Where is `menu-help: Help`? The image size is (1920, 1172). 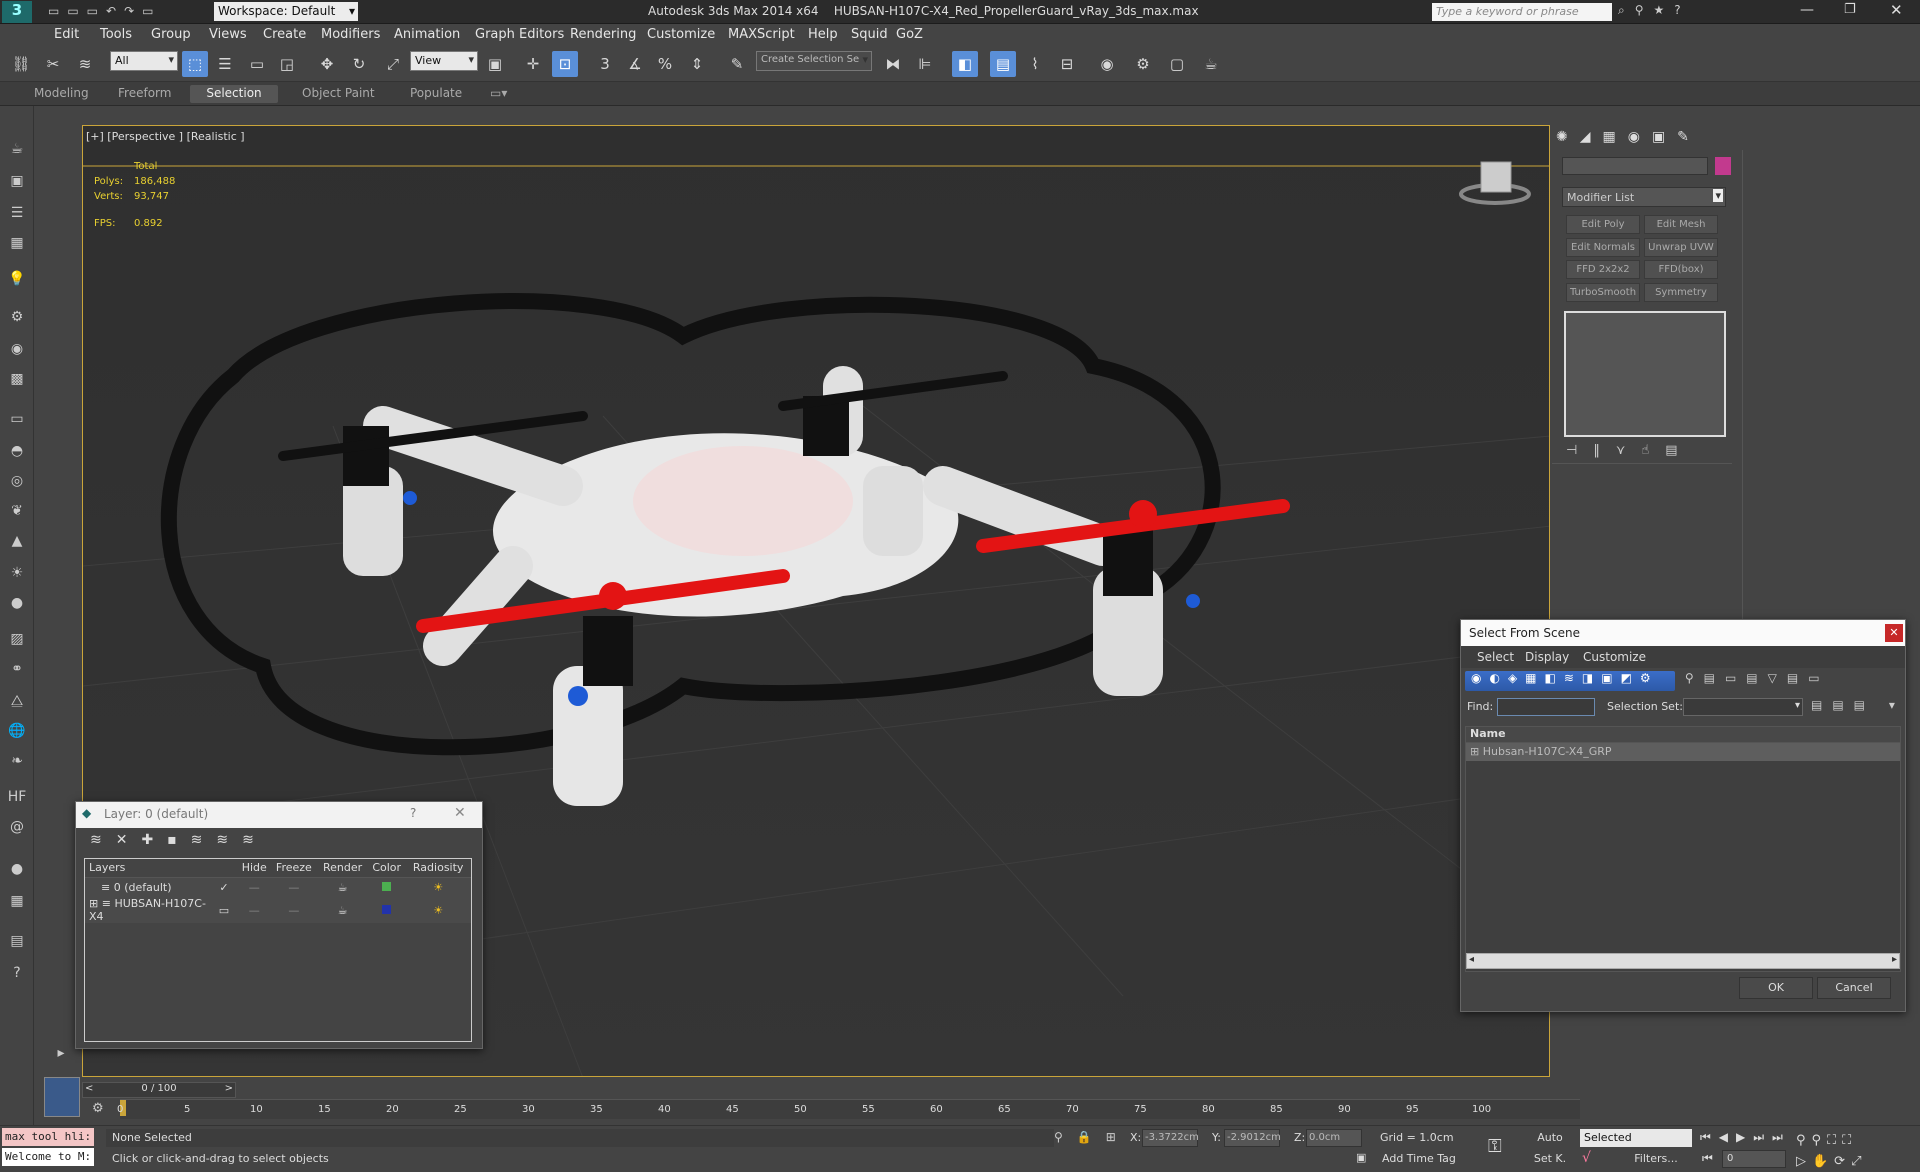
menu-help: Help is located at coordinates (823, 34).